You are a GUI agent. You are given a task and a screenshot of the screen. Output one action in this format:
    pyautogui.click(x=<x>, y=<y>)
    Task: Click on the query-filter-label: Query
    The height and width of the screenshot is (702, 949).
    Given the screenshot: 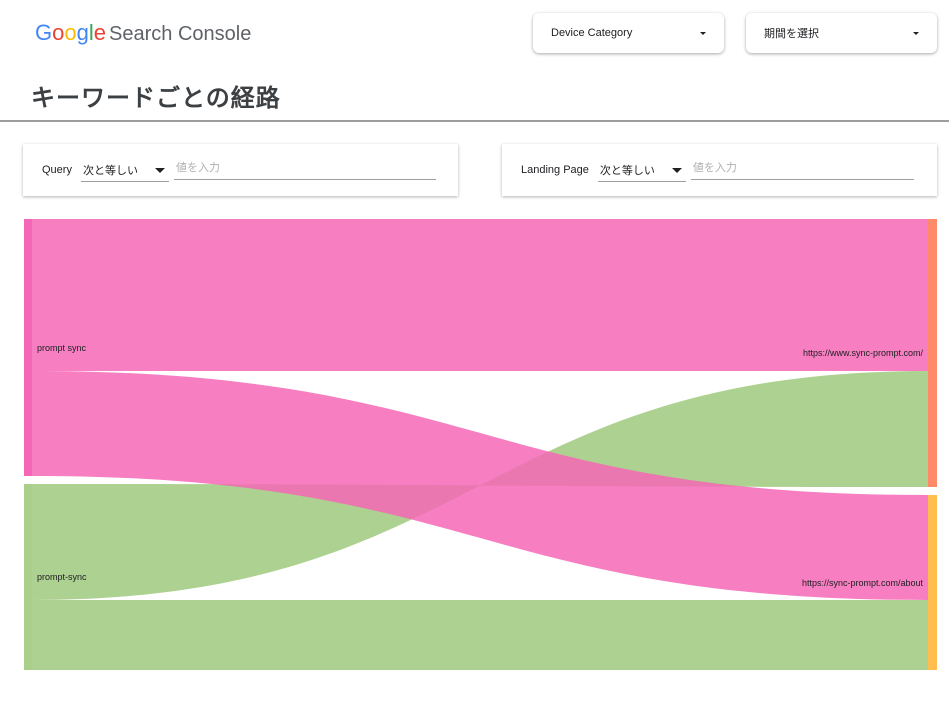 What is the action you would take?
    pyautogui.click(x=57, y=170)
    